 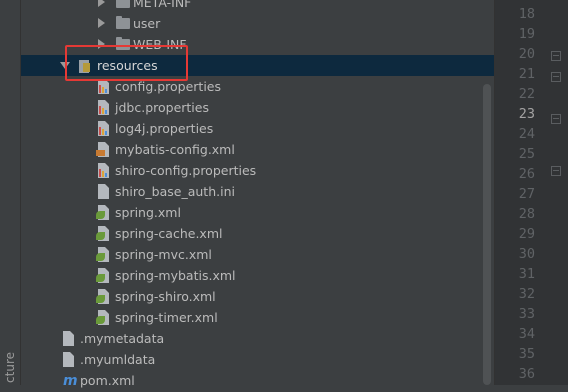 I want to click on line-number: 22, so click(x=526, y=94).